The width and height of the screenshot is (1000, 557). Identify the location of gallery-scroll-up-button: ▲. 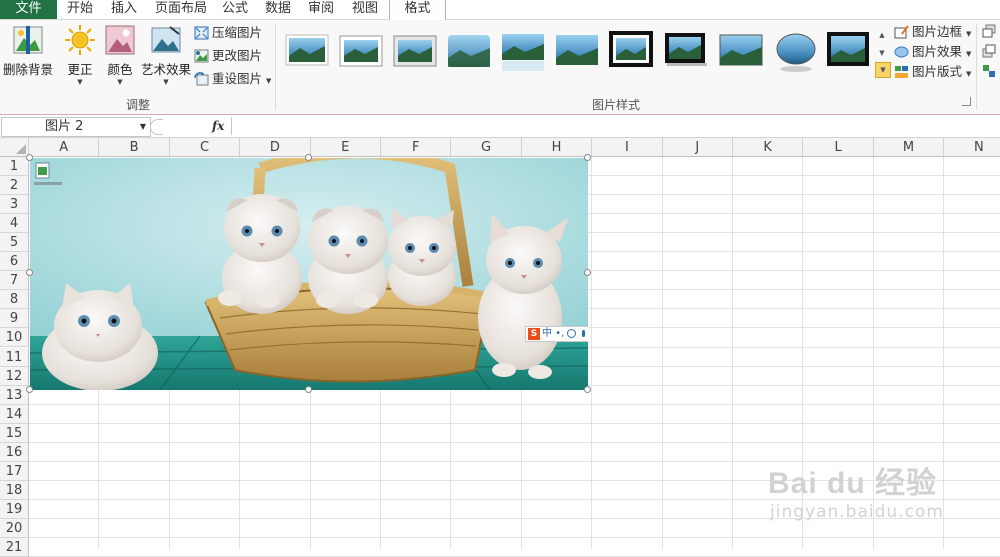
(882, 35).